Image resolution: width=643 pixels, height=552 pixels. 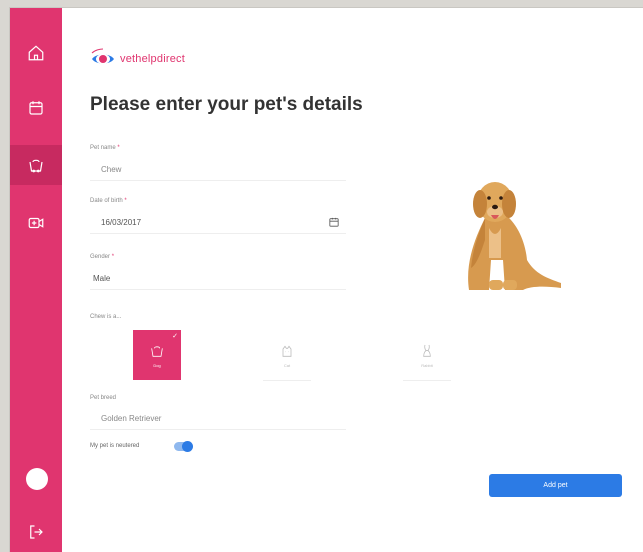 What do you see at coordinates (115, 446) in the screenshot?
I see `neutered-label: My pet is neutered` at bounding box center [115, 446].